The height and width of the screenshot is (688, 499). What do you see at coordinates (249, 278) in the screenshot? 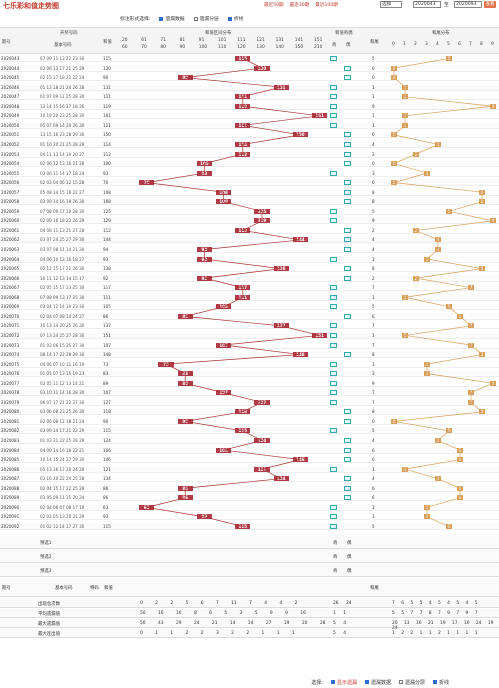
I see `table-row: 2020066 10 11 12 13 14 15 17 92 92 2 2` at bounding box center [249, 278].